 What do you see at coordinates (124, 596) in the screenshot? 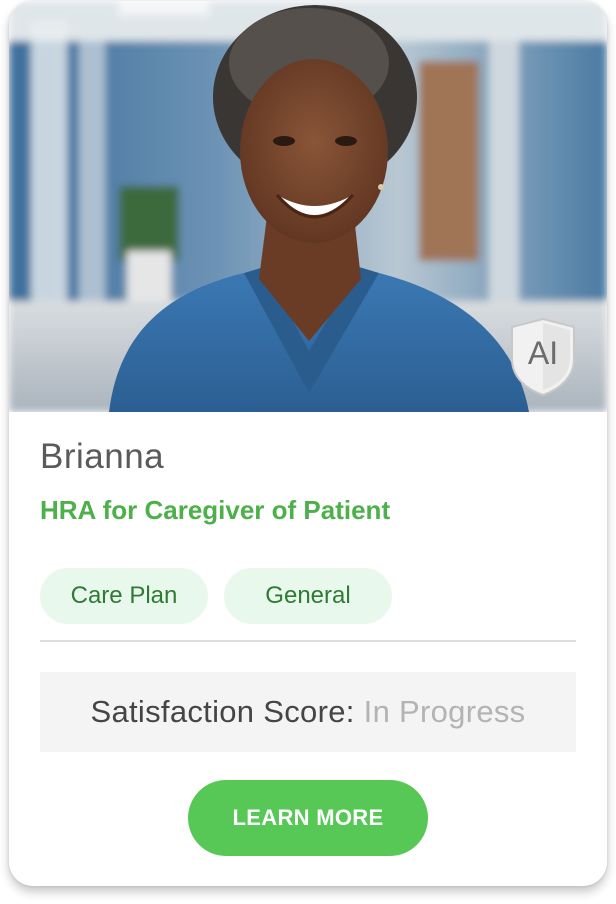
I see `tag-care-plan: Care Plan` at bounding box center [124, 596].